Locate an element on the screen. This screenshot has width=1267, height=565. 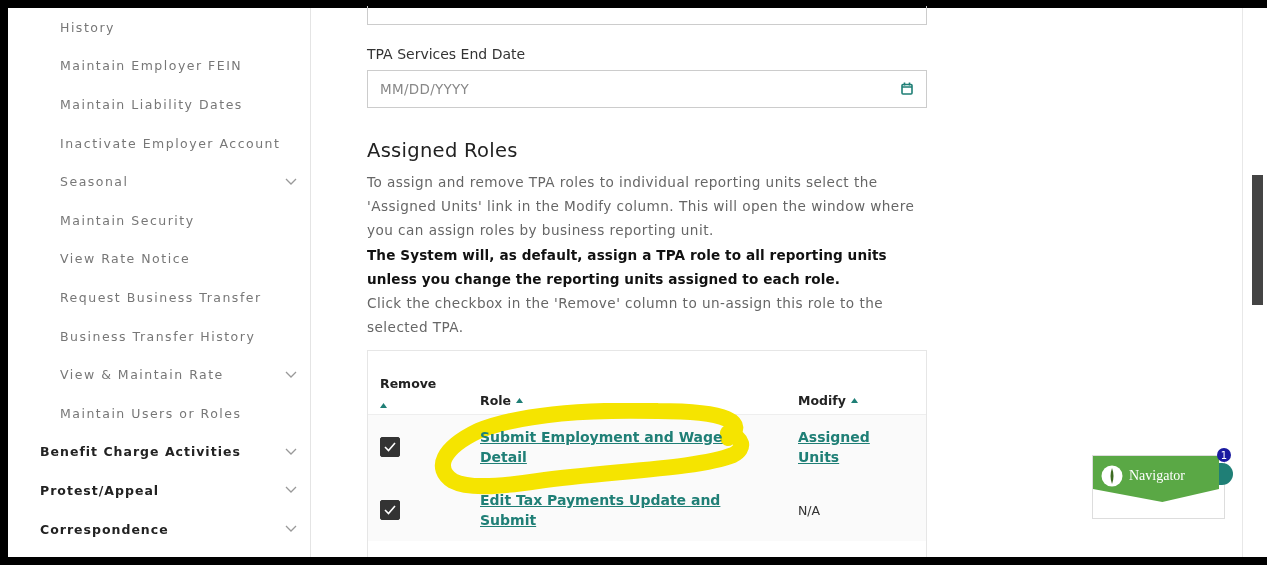
sidebar-item: Inactivate Employer Account is located at coordinates (170, 143).